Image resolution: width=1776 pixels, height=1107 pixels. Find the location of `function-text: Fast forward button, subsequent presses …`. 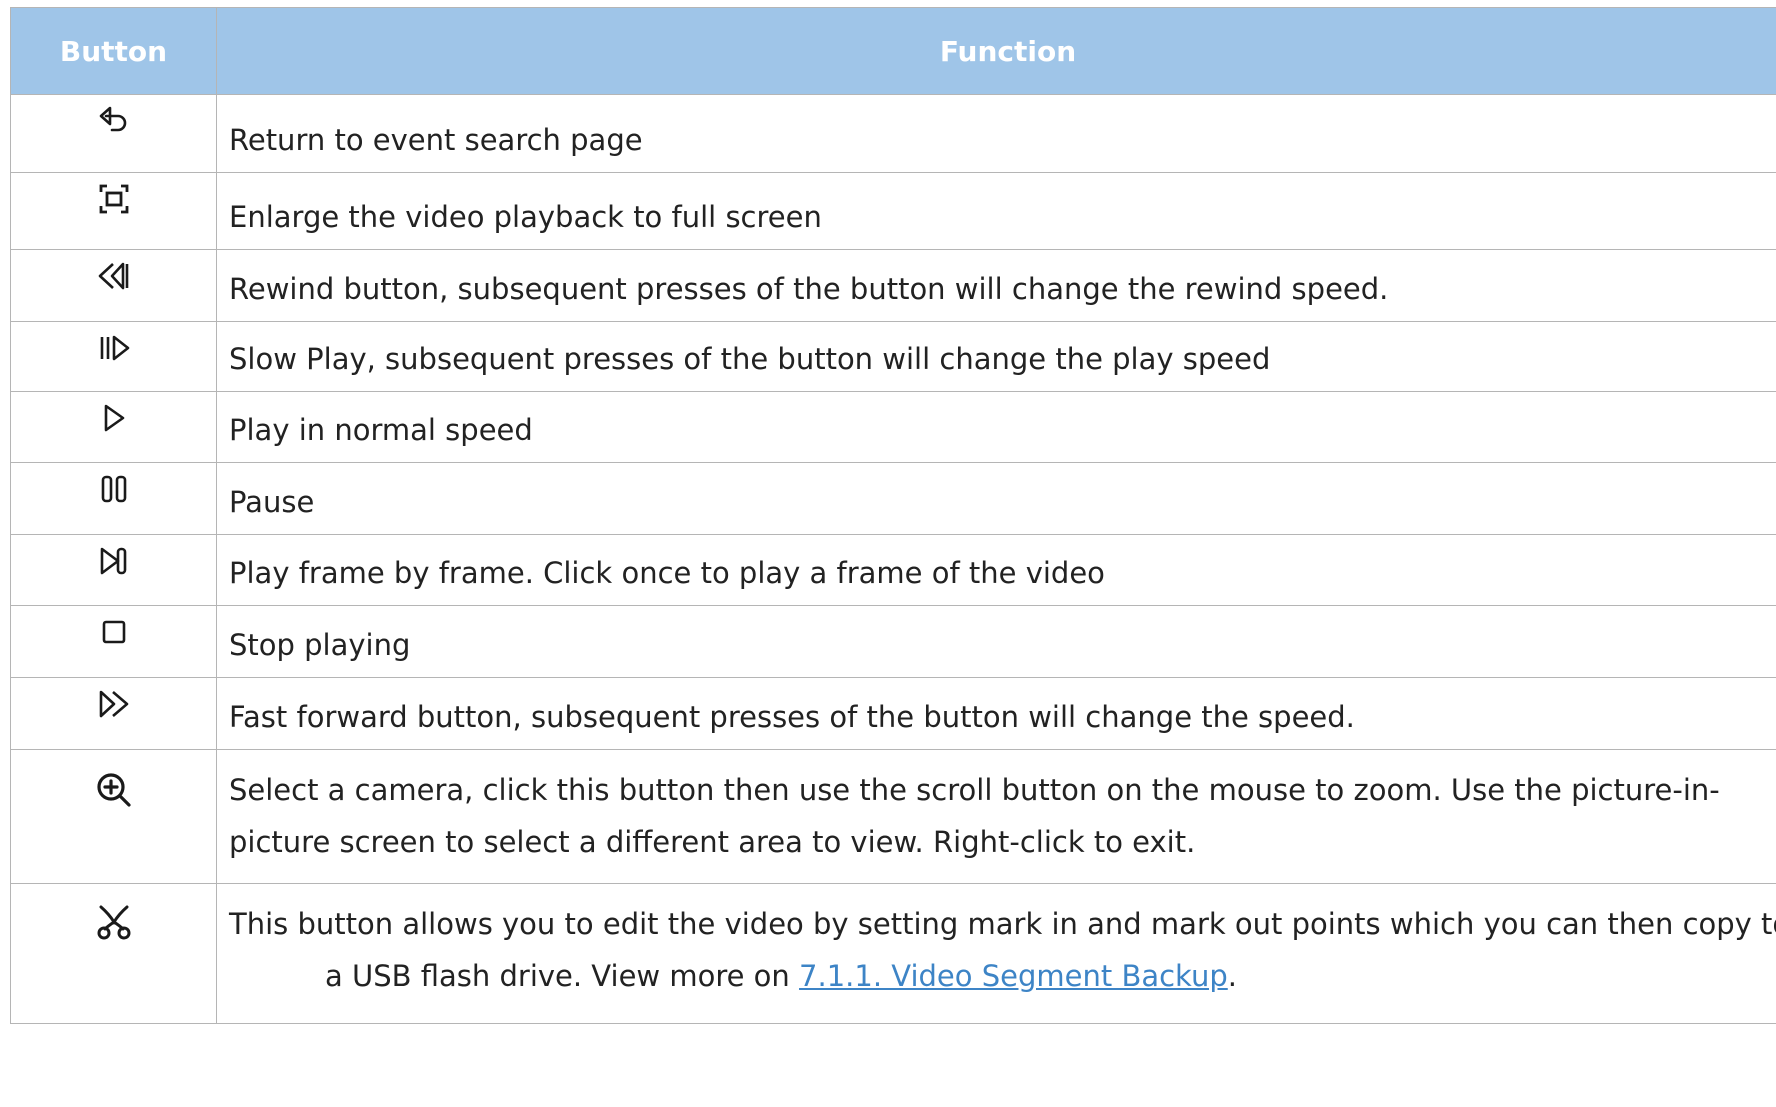

function-text: Fast forward button, subsequent presses … is located at coordinates (996, 713).